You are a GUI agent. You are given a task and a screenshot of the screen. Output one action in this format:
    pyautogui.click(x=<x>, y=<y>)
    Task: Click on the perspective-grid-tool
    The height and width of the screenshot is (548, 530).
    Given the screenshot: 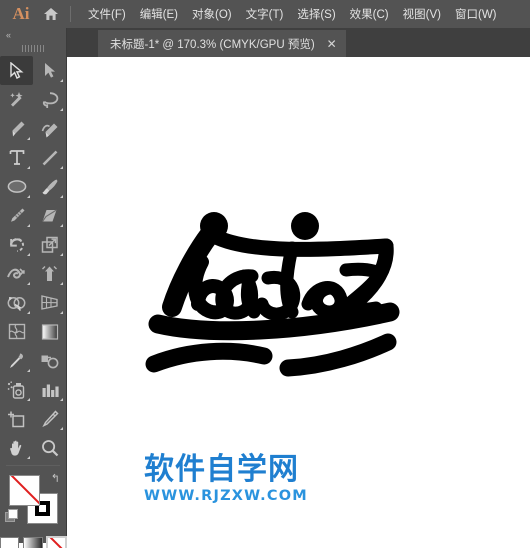 What is the action you would take?
    pyautogui.click(x=49, y=302)
    